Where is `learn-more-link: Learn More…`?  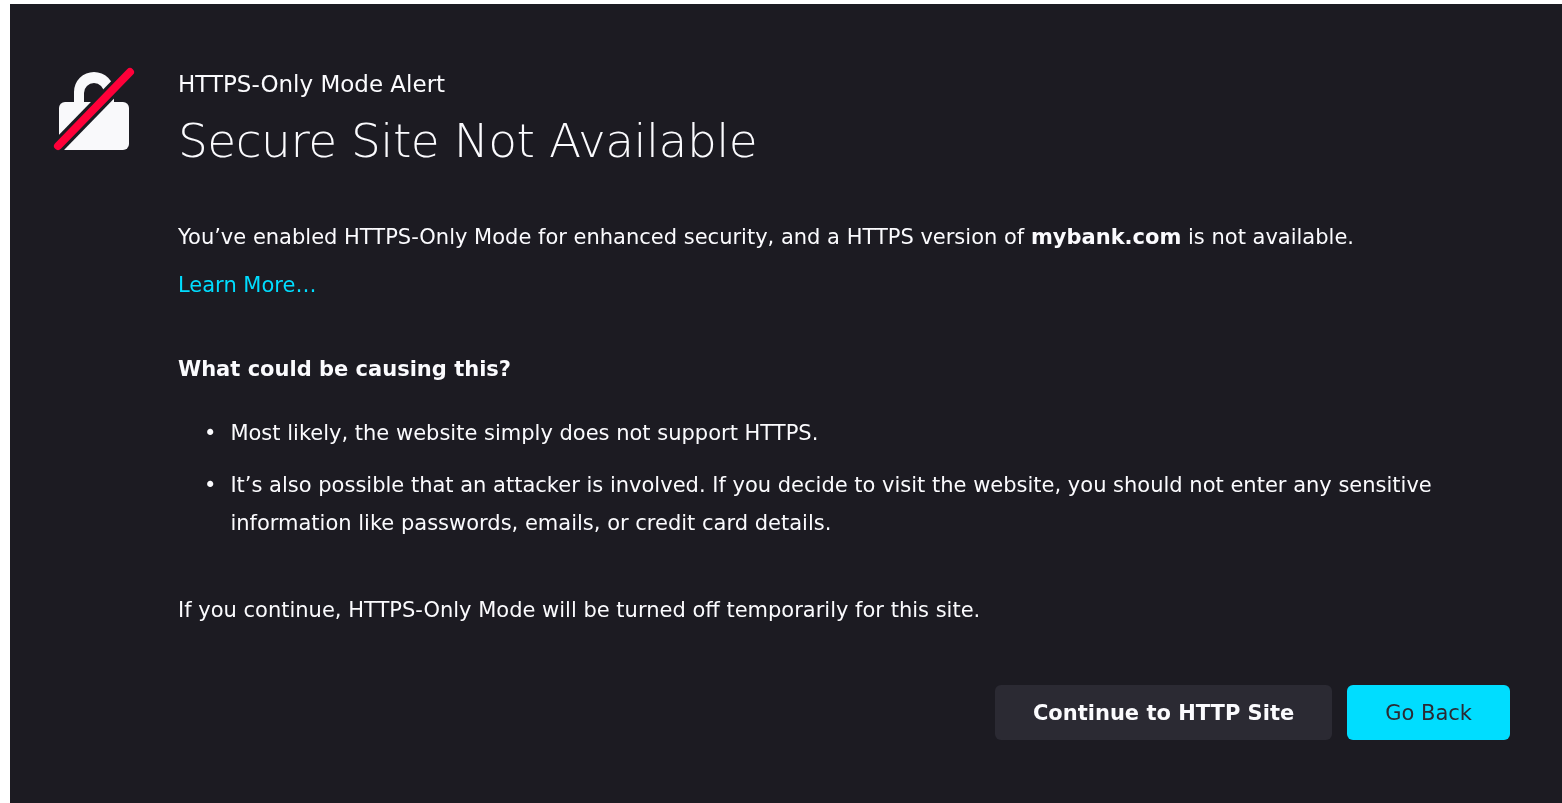 learn-more-link: Learn More… is located at coordinates (247, 285).